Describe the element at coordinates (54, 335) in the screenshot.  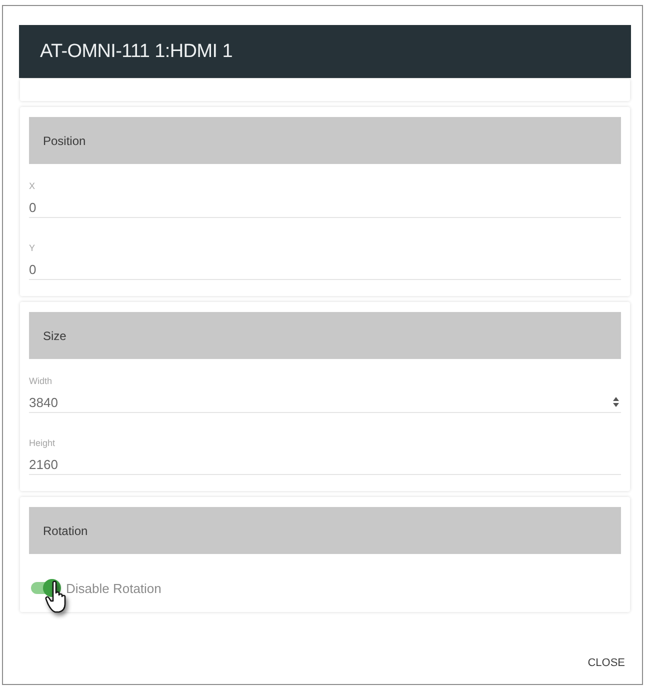
I see `section-heading: Size` at that location.